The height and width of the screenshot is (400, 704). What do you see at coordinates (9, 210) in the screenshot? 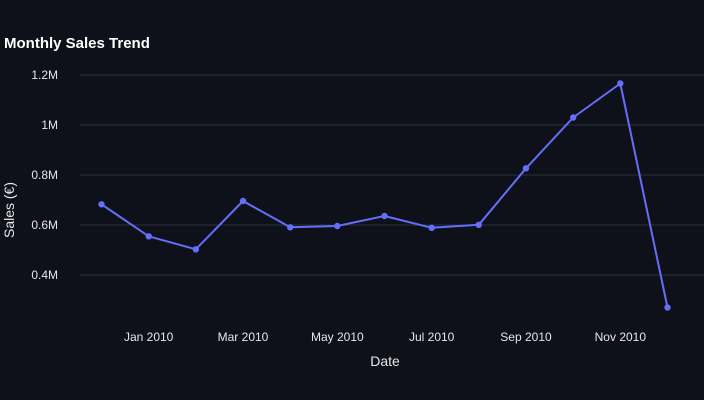
I see `y-axis-label: Sales (€)` at bounding box center [9, 210].